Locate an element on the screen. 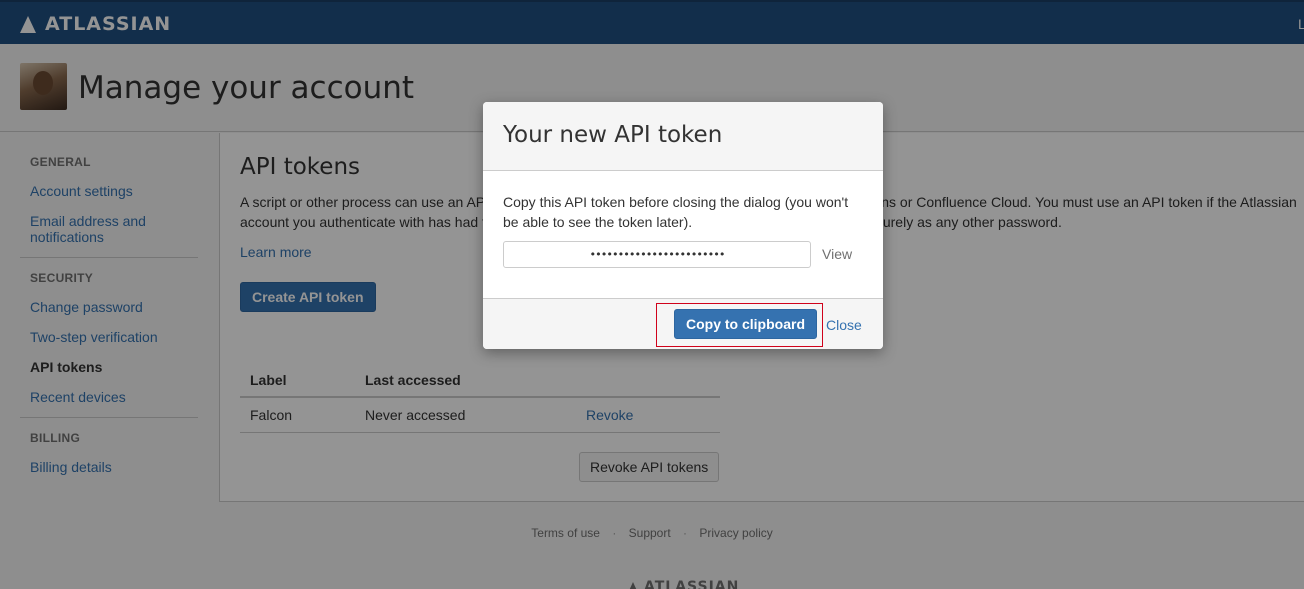  close-dialog-link: Close is located at coordinates (844, 325).